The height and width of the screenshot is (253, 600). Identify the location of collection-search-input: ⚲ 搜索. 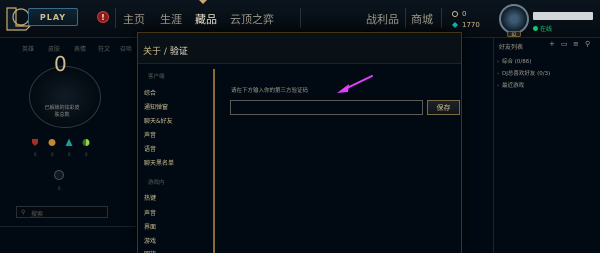
(62, 212).